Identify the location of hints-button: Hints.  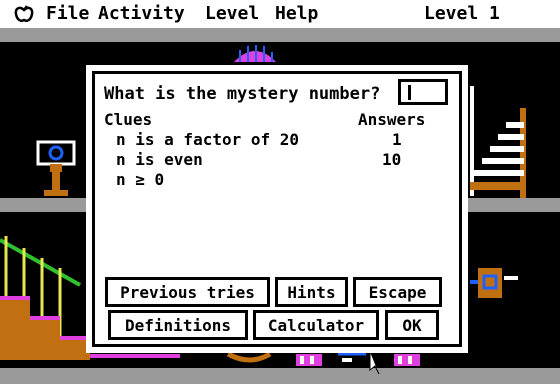
(311, 292).